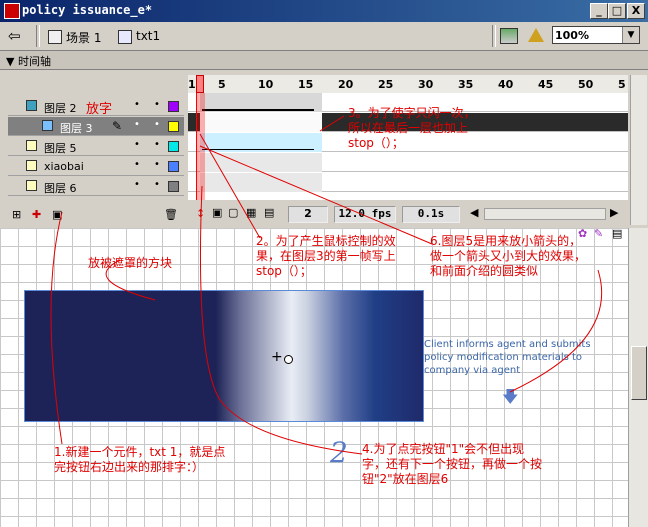 Image resolution: width=648 pixels, height=527 pixels. What do you see at coordinates (556, 331) in the screenshot?
I see `line-6b` at bounding box center [556, 331].